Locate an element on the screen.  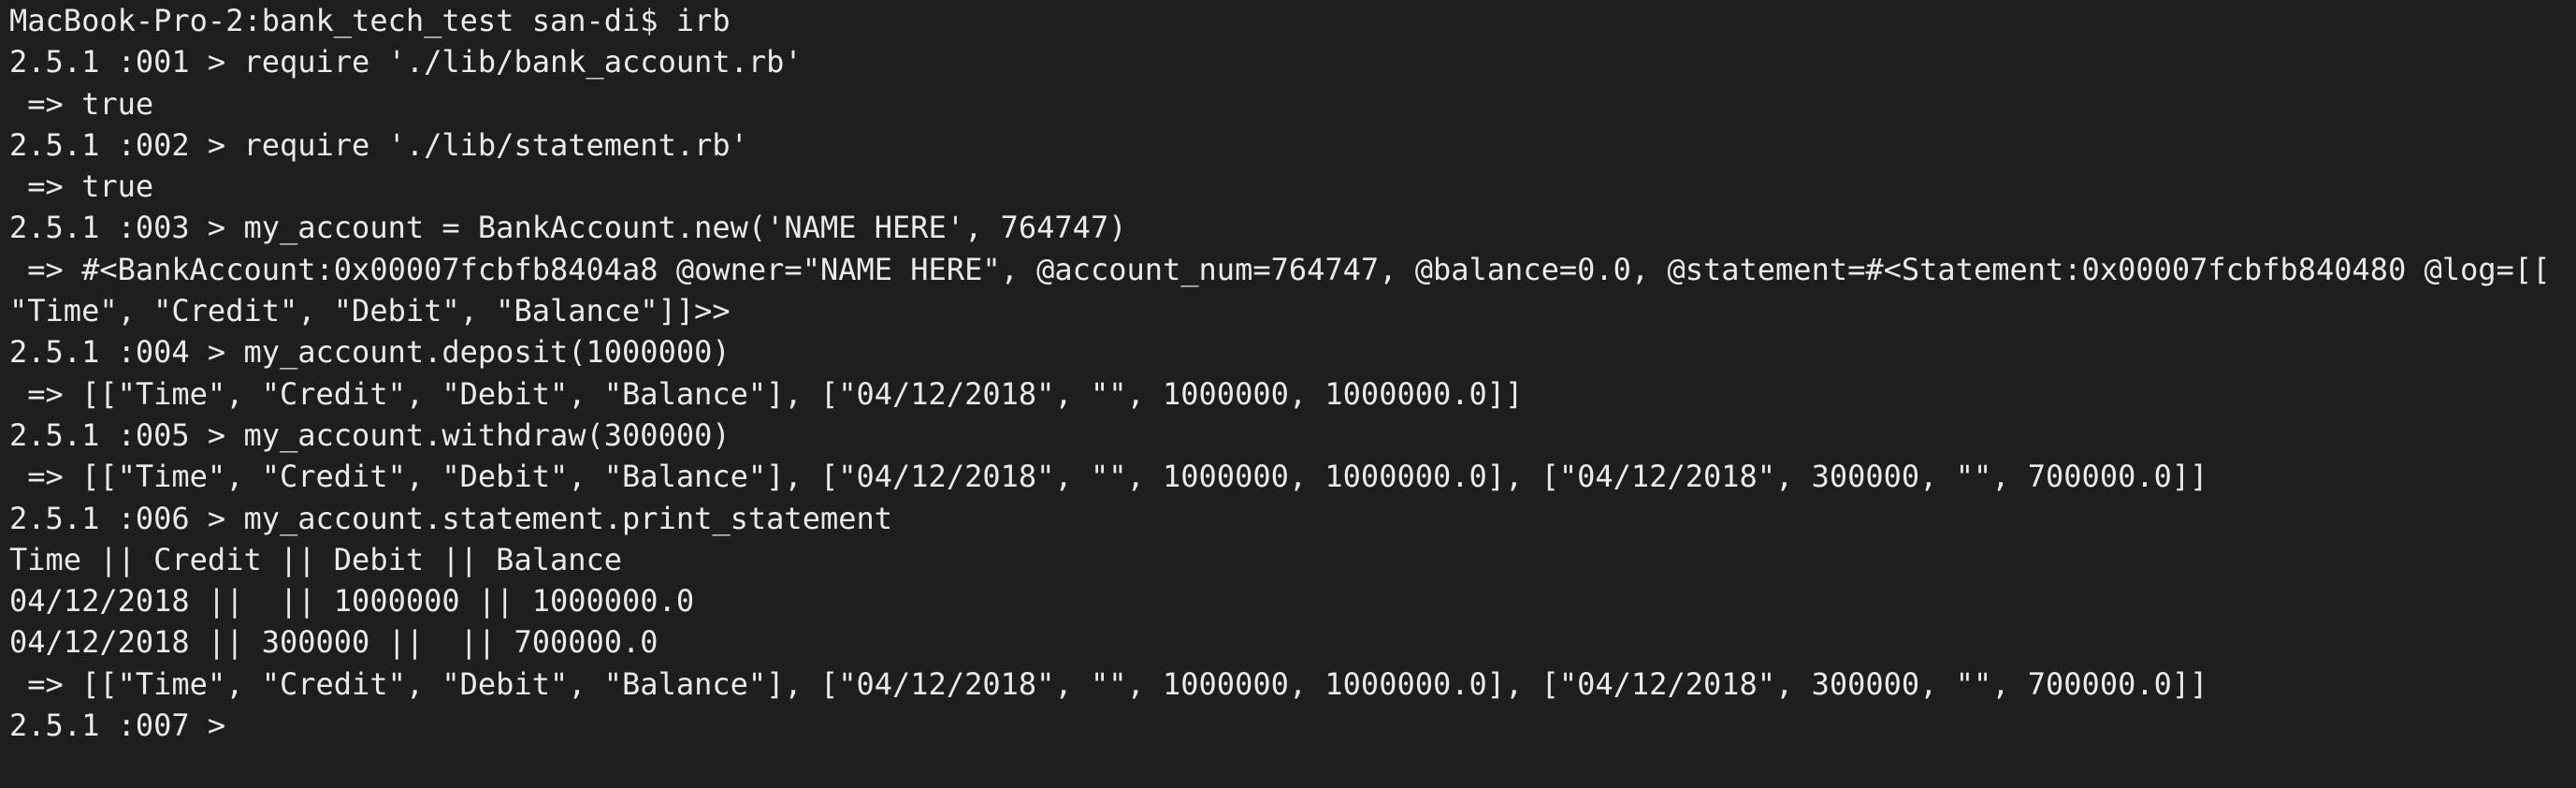
terminal-line-shell-prompt: MacBook-Pro-2:bank_tech_test san-di$ irb is located at coordinates (370, 20).